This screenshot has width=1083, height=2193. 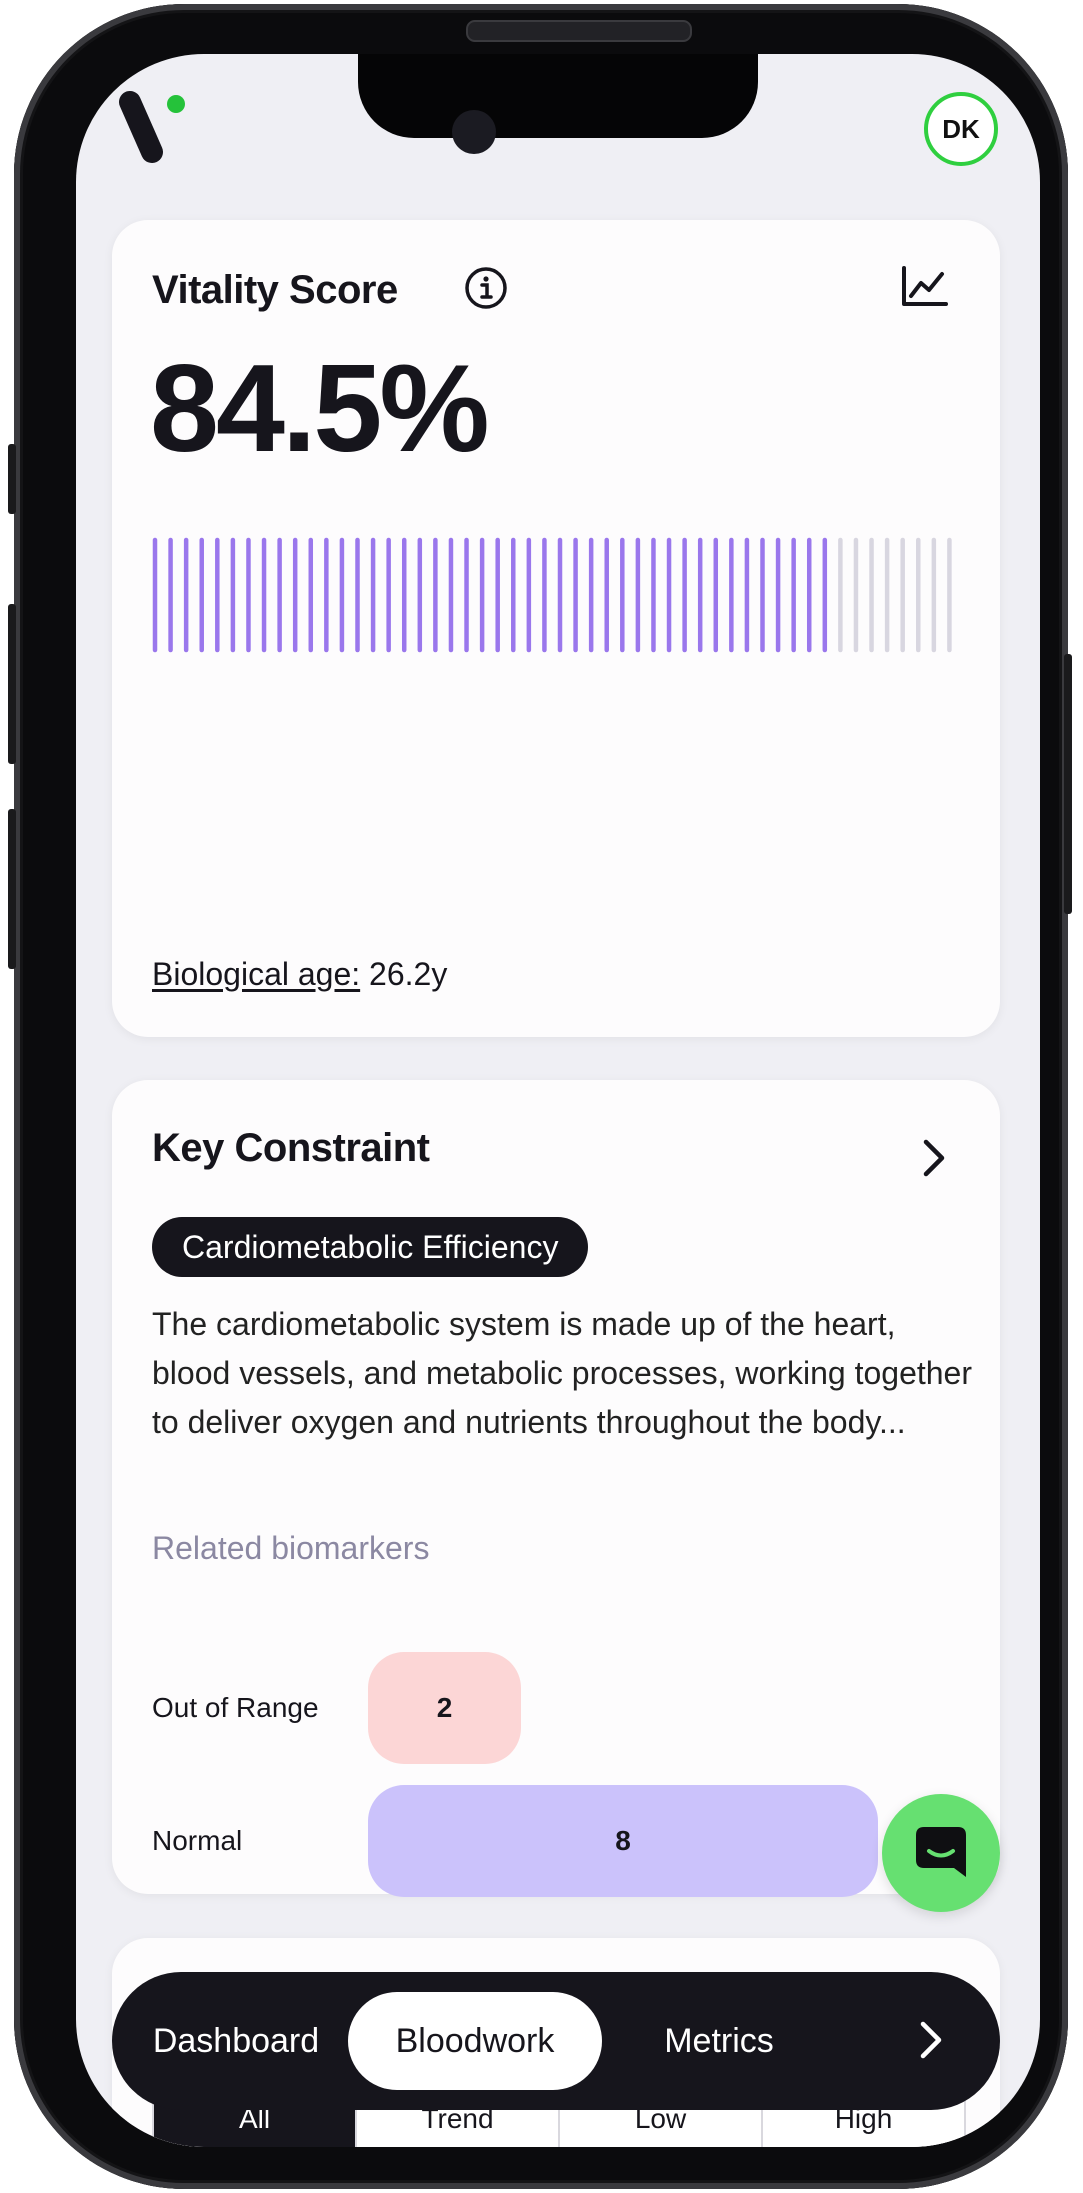 What do you see at coordinates (486, 288) in the screenshot?
I see `info-icon` at bounding box center [486, 288].